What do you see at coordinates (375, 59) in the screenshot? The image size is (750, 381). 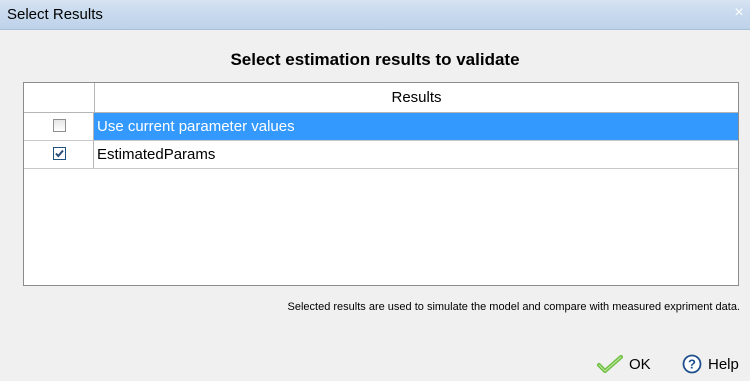 I see `dialog-heading: Select estimation results to validate` at bounding box center [375, 59].